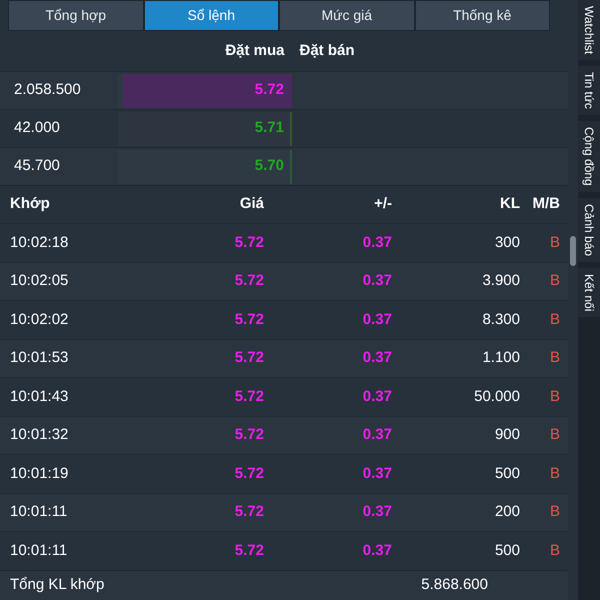  What do you see at coordinates (346, 15) in the screenshot?
I see `tab: Mức giá` at bounding box center [346, 15].